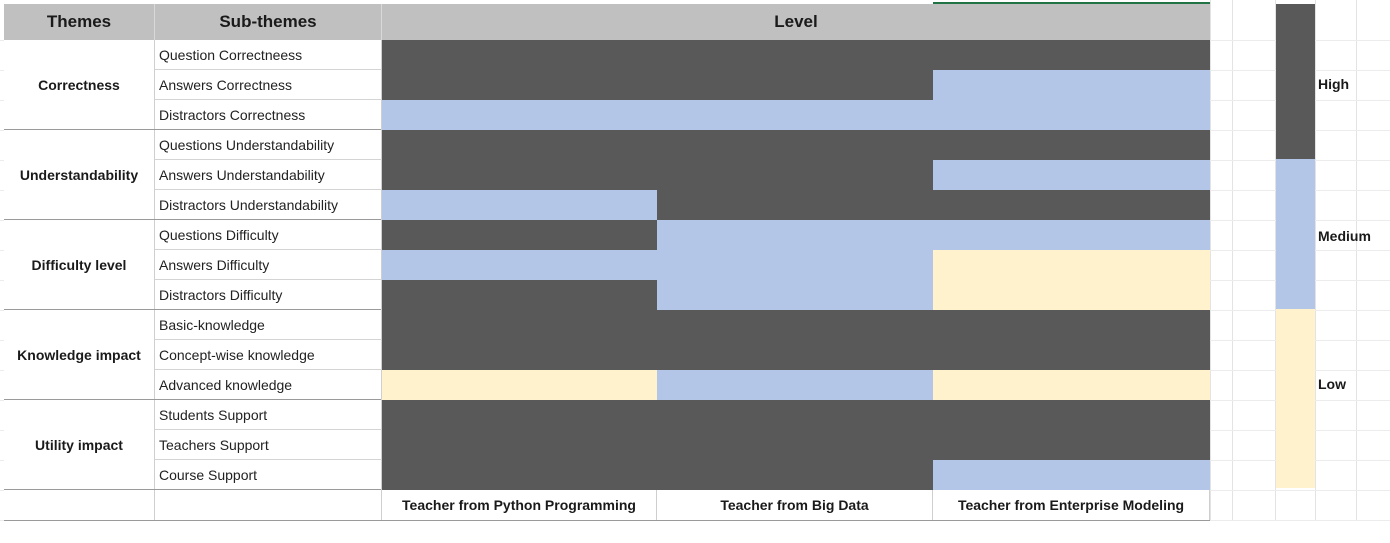 The height and width of the screenshot is (543, 1390). What do you see at coordinates (1295, 234) in the screenshot?
I see `legend-swatch-medium` at bounding box center [1295, 234].